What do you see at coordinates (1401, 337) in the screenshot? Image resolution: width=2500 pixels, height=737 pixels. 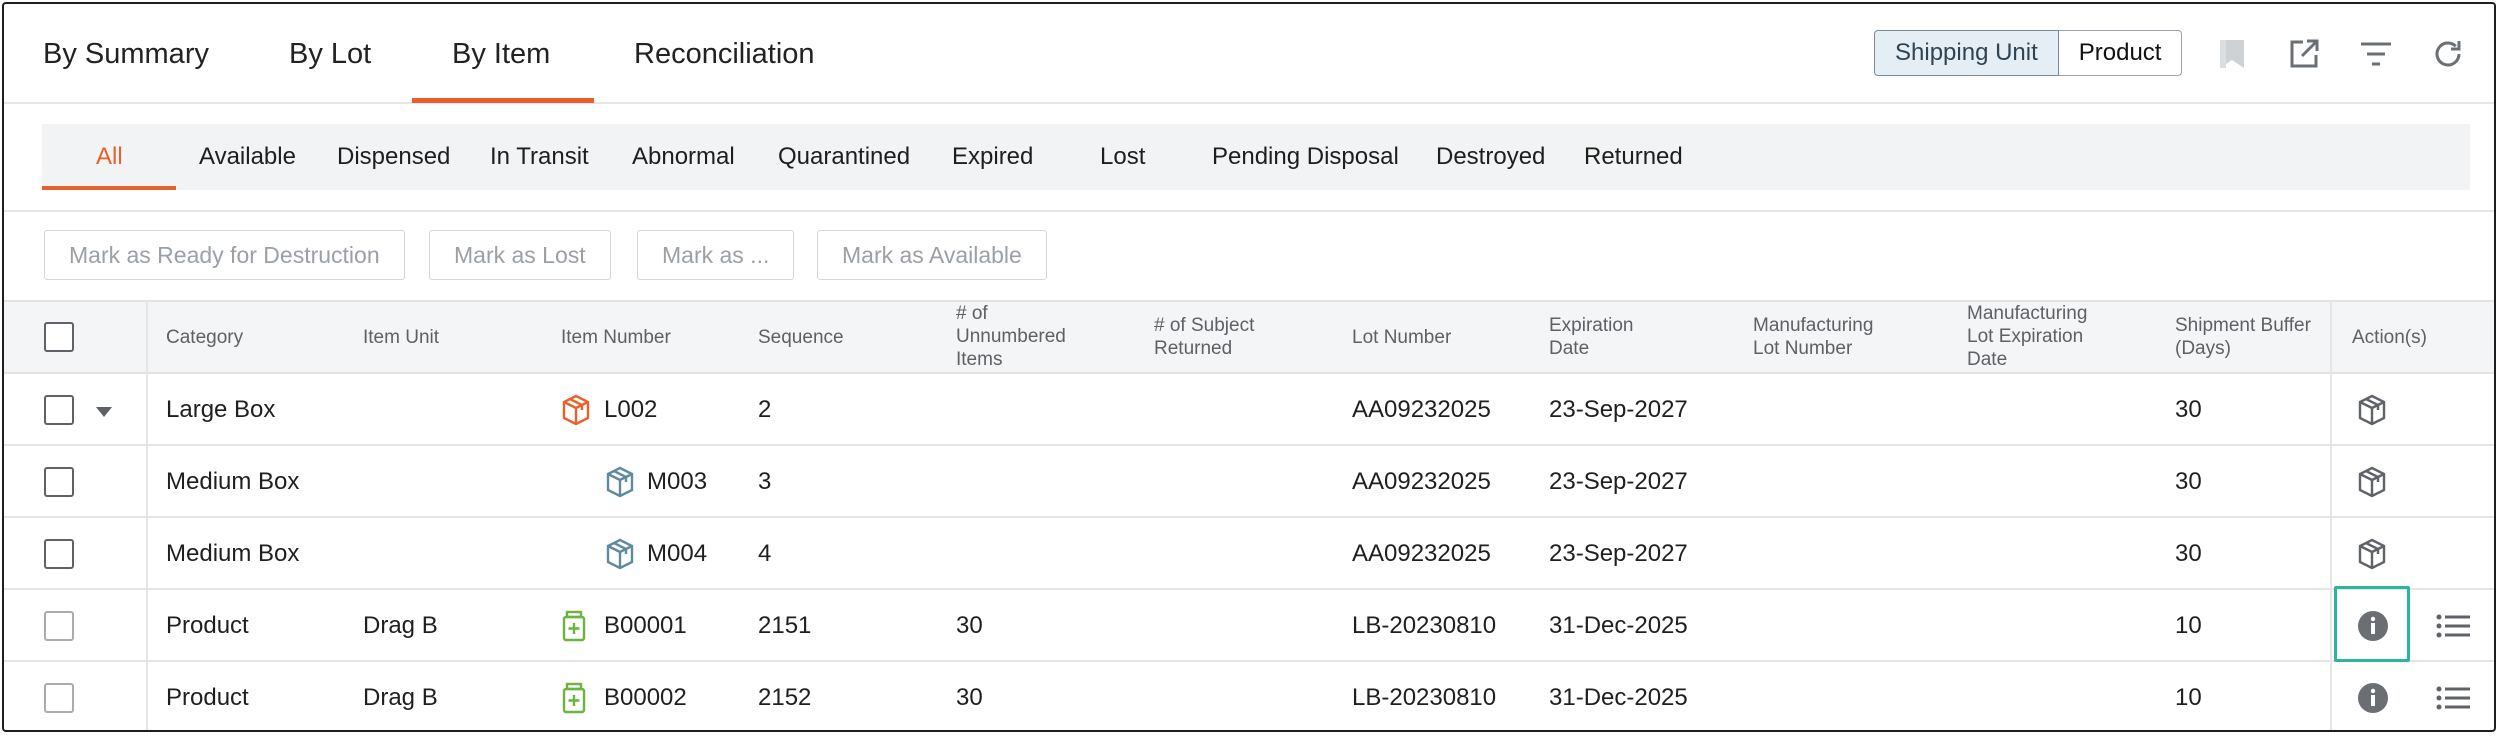 I see `col-lot-number: Lot Number` at bounding box center [1401, 337].